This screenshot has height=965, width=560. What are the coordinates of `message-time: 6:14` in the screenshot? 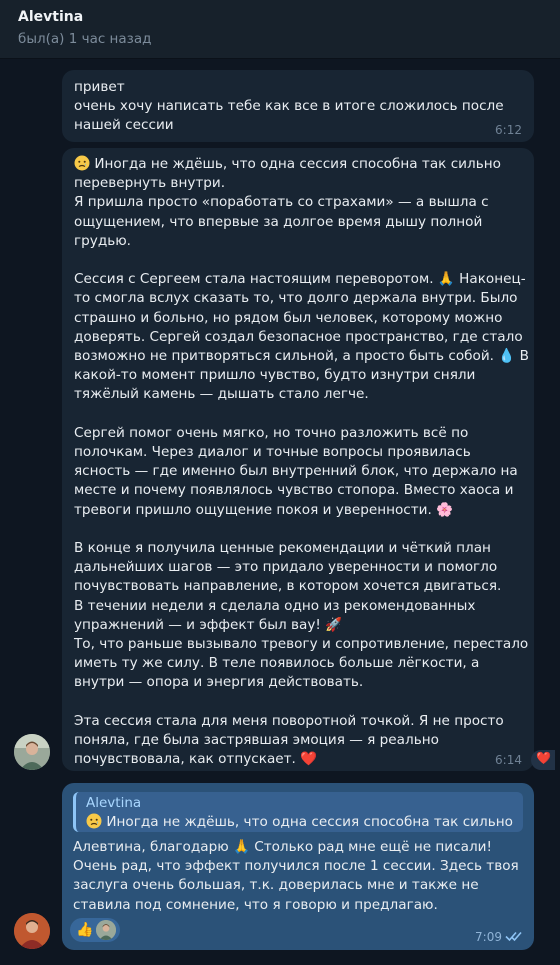 It's located at (508, 760).